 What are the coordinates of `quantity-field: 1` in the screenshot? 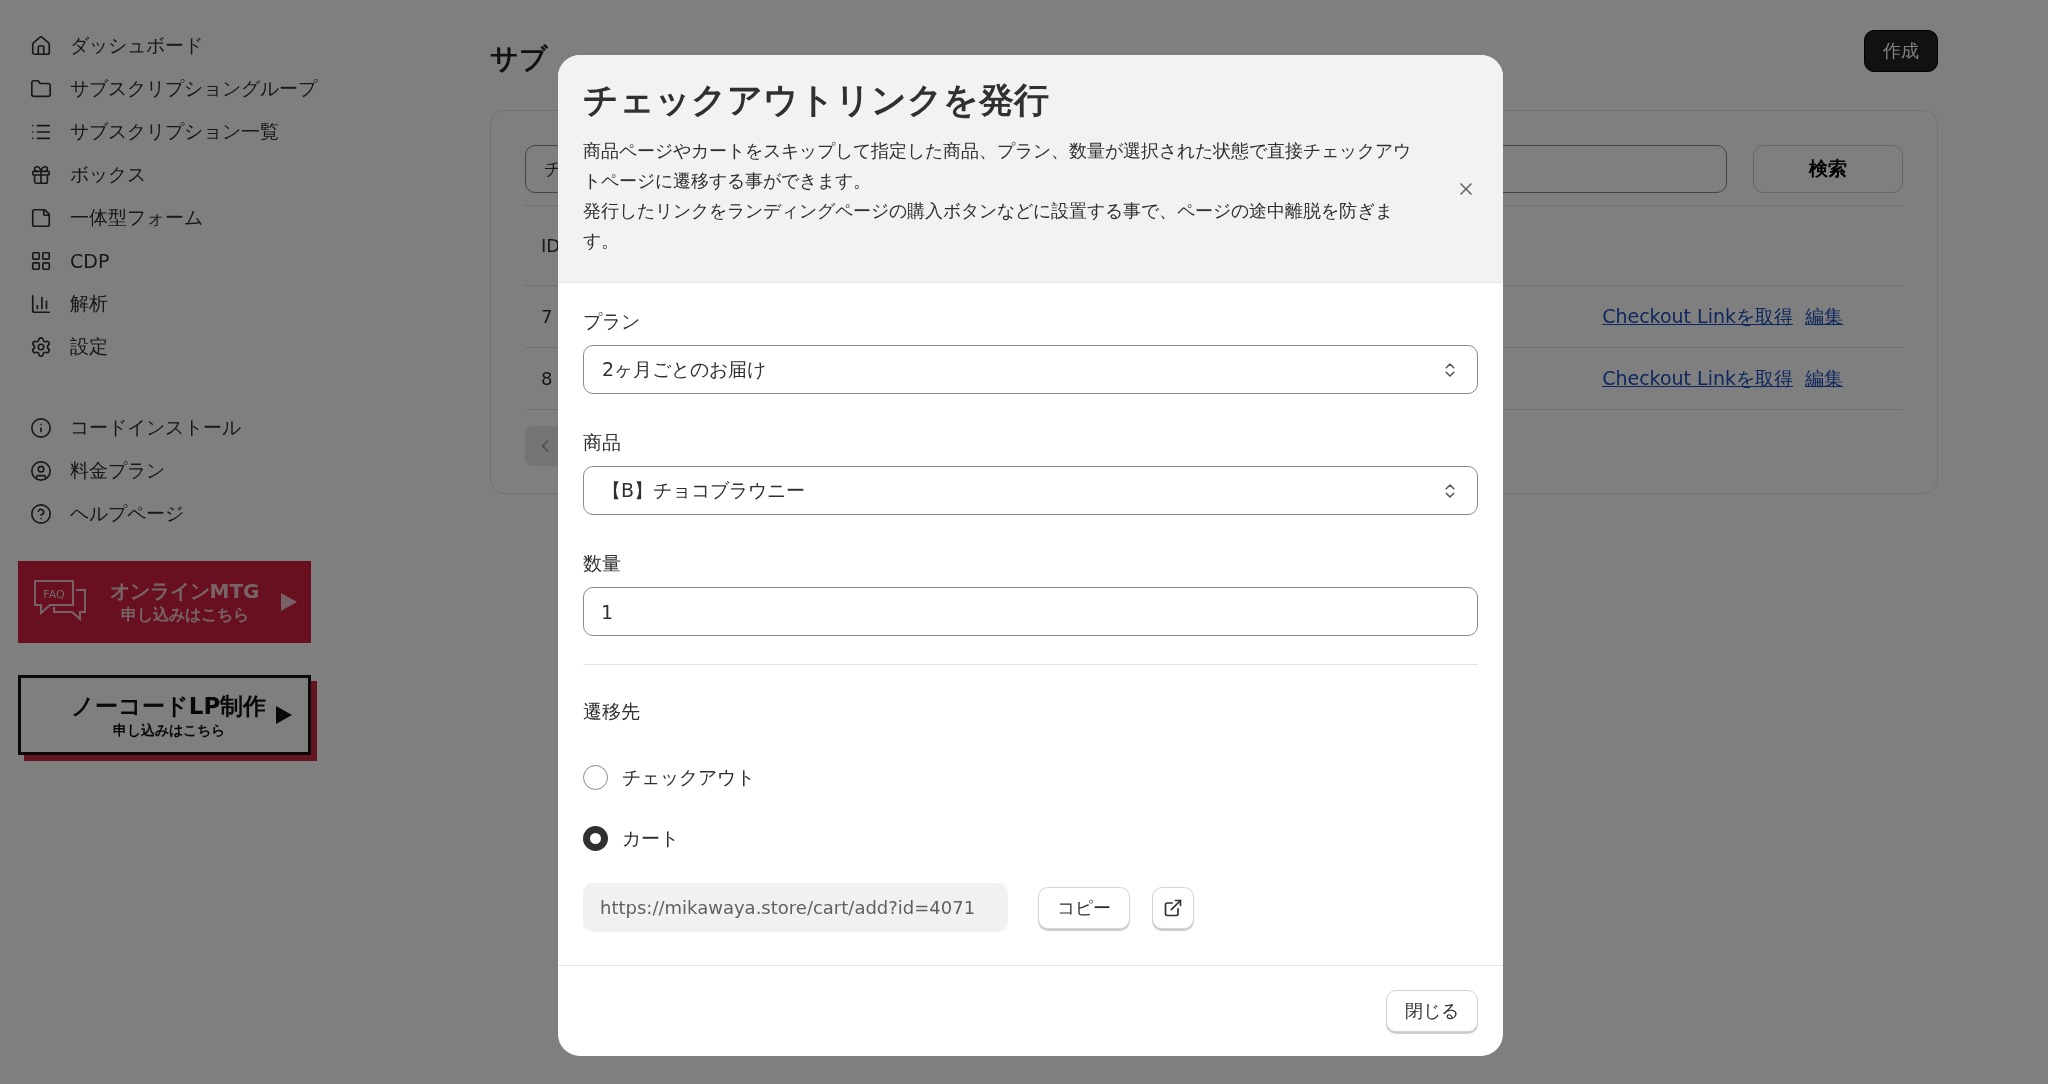 It's located at (1030, 611).